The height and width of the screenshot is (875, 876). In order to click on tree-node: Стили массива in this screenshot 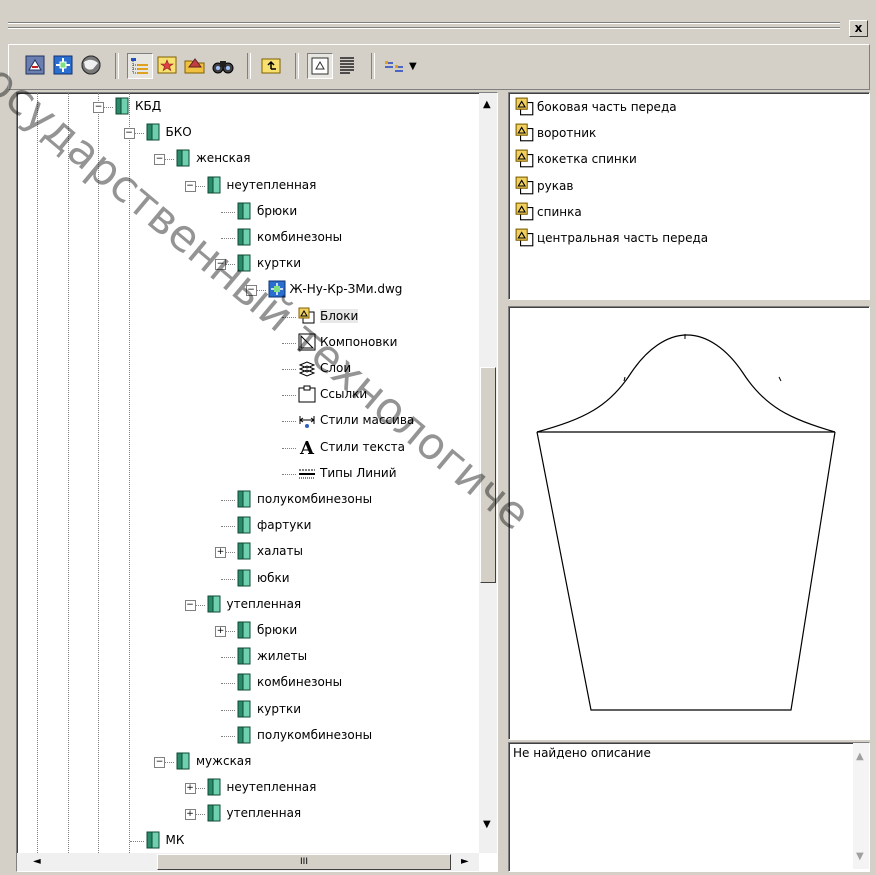, I will do `click(247, 421)`.